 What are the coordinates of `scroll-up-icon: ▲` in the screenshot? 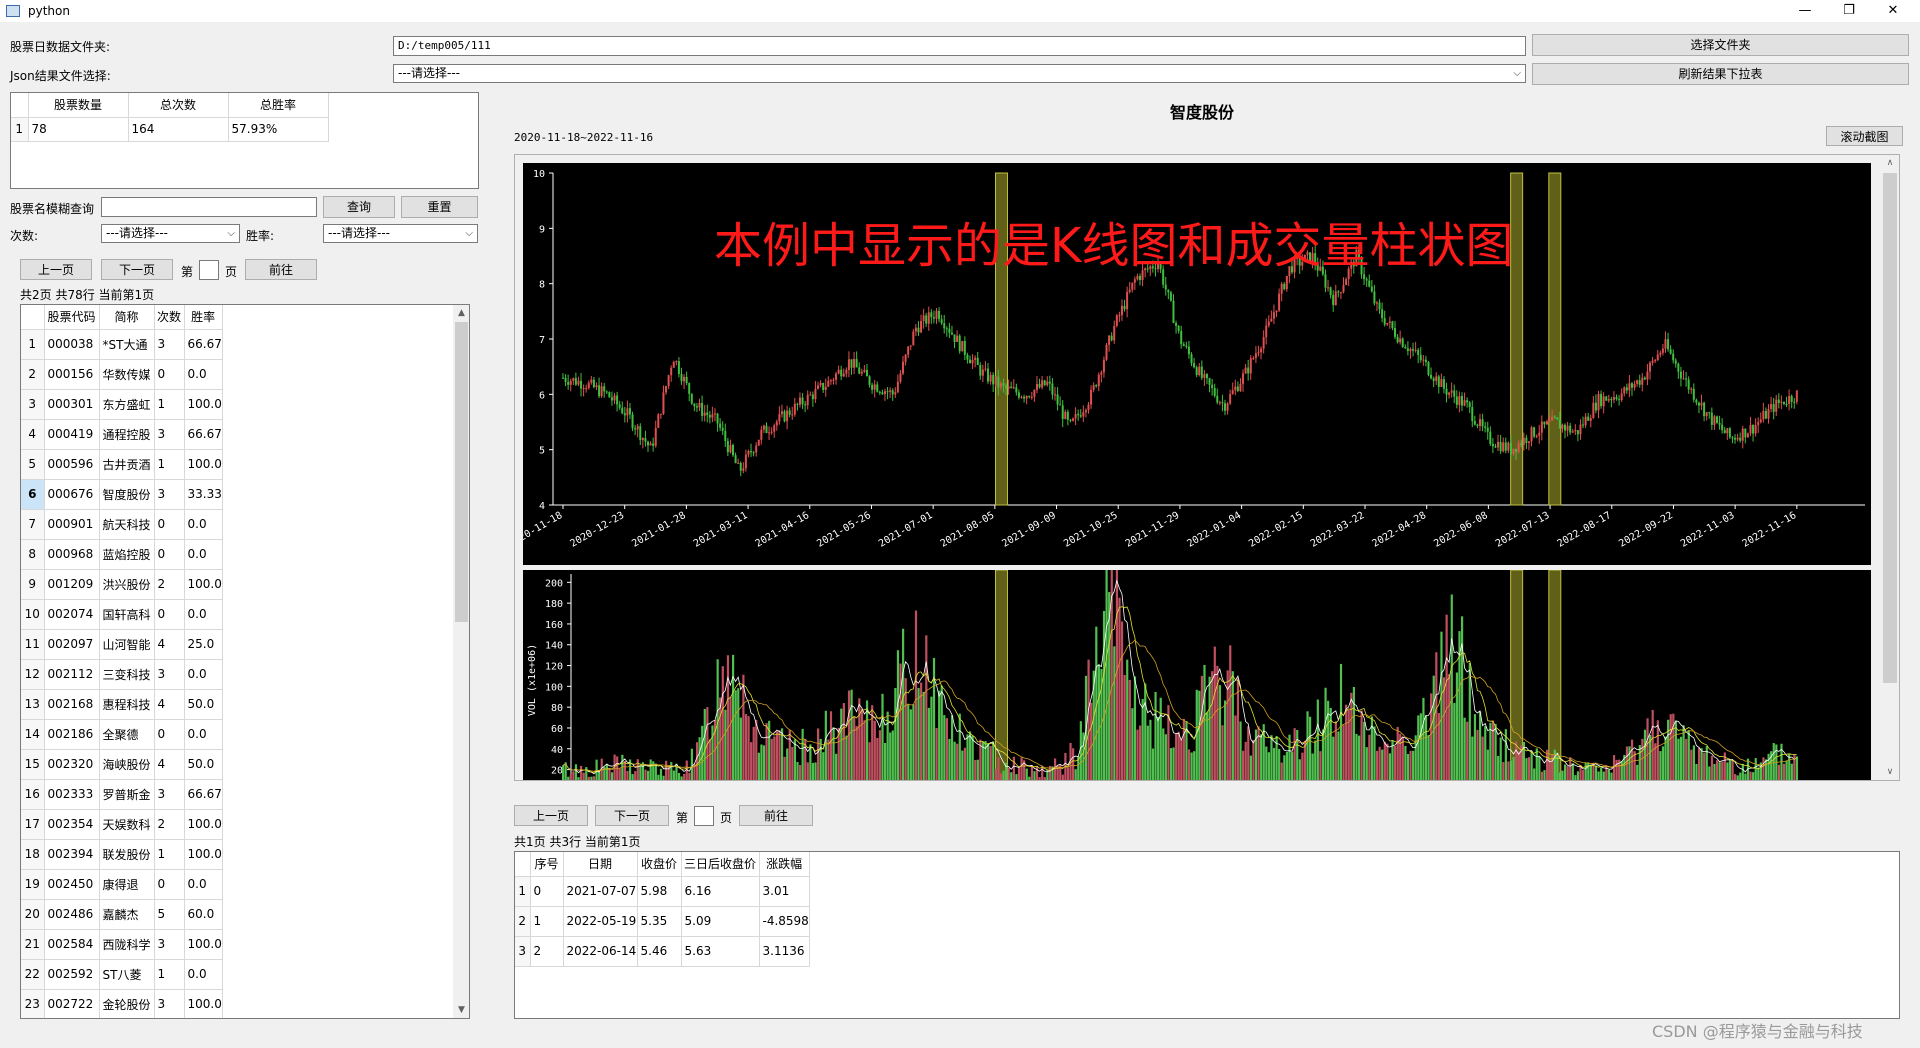 It's located at (461, 313).